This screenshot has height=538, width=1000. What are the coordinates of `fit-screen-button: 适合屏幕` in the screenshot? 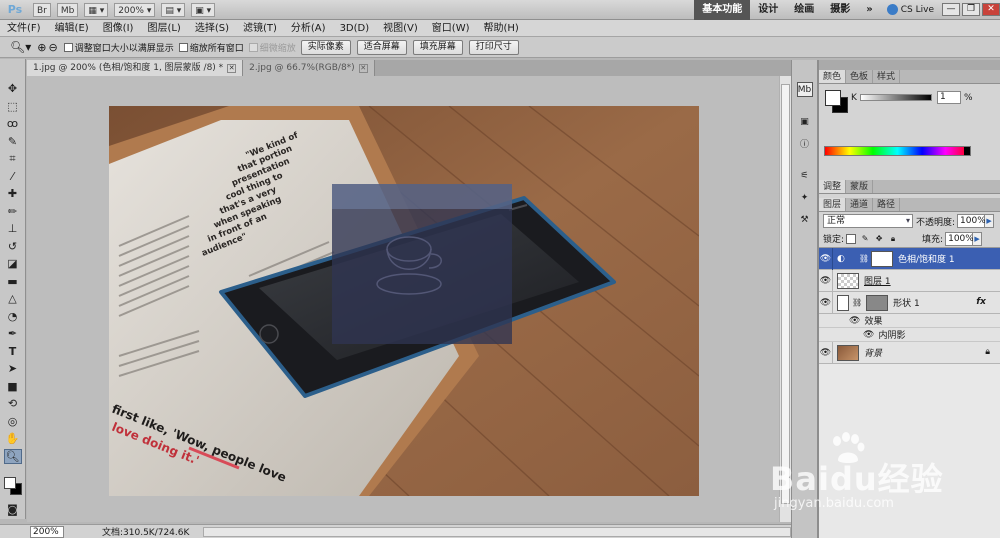 It's located at (381, 47).